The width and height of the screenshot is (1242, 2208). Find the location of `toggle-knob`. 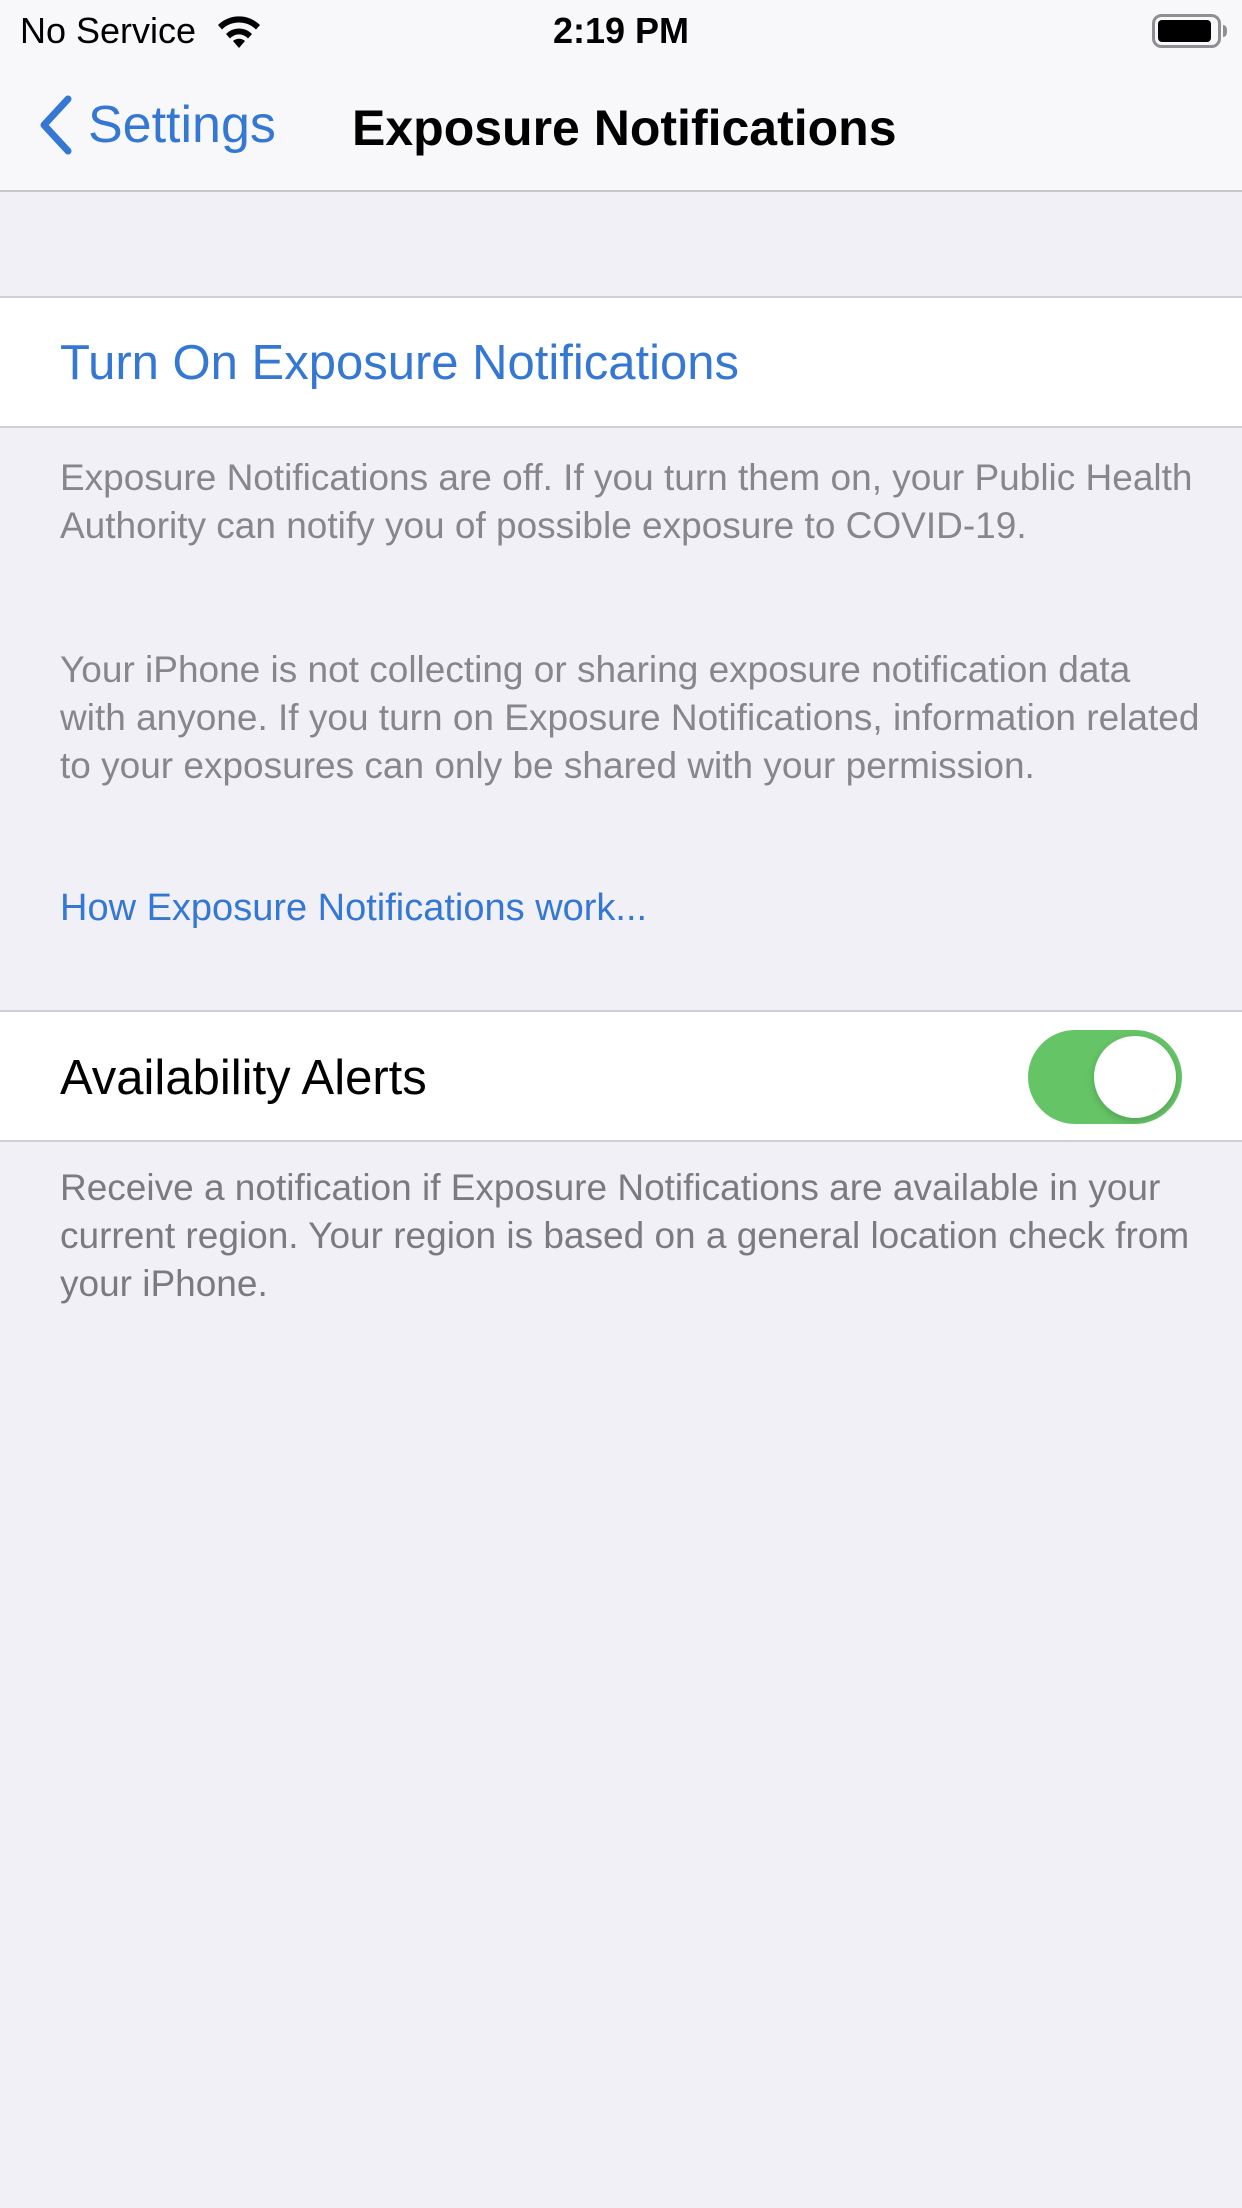

toggle-knob is located at coordinates (1135, 1077).